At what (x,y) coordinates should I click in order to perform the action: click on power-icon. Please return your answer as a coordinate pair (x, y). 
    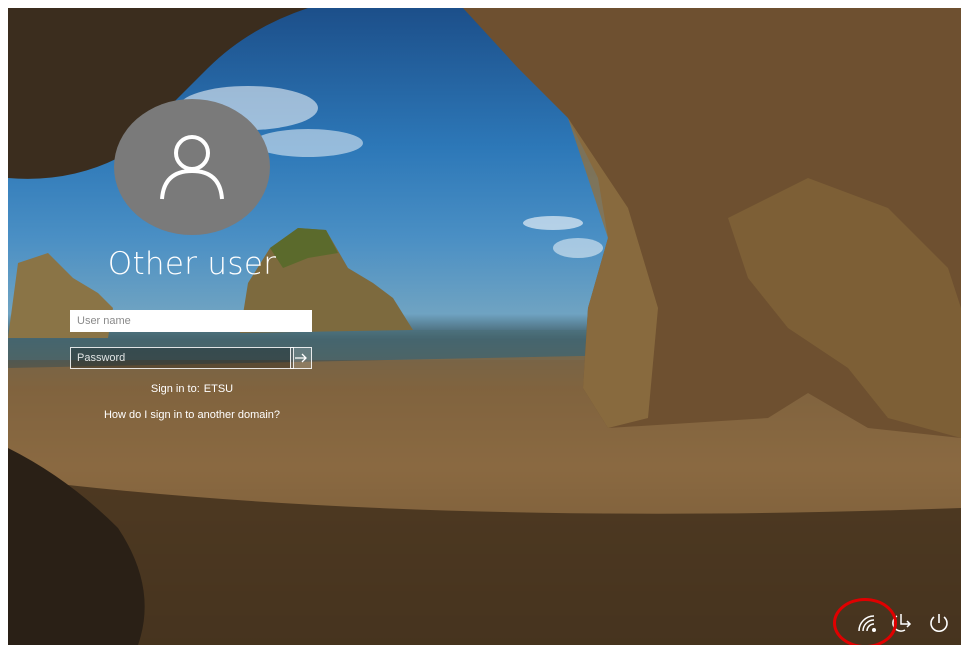
    Looking at the image, I should click on (939, 623).